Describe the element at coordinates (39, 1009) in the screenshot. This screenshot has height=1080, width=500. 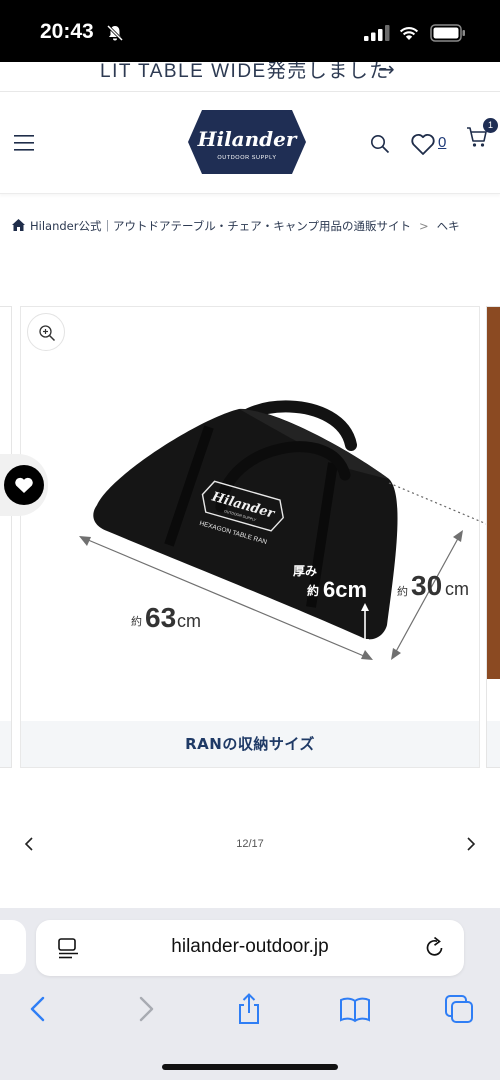
I see `back-chevron-icon` at that location.